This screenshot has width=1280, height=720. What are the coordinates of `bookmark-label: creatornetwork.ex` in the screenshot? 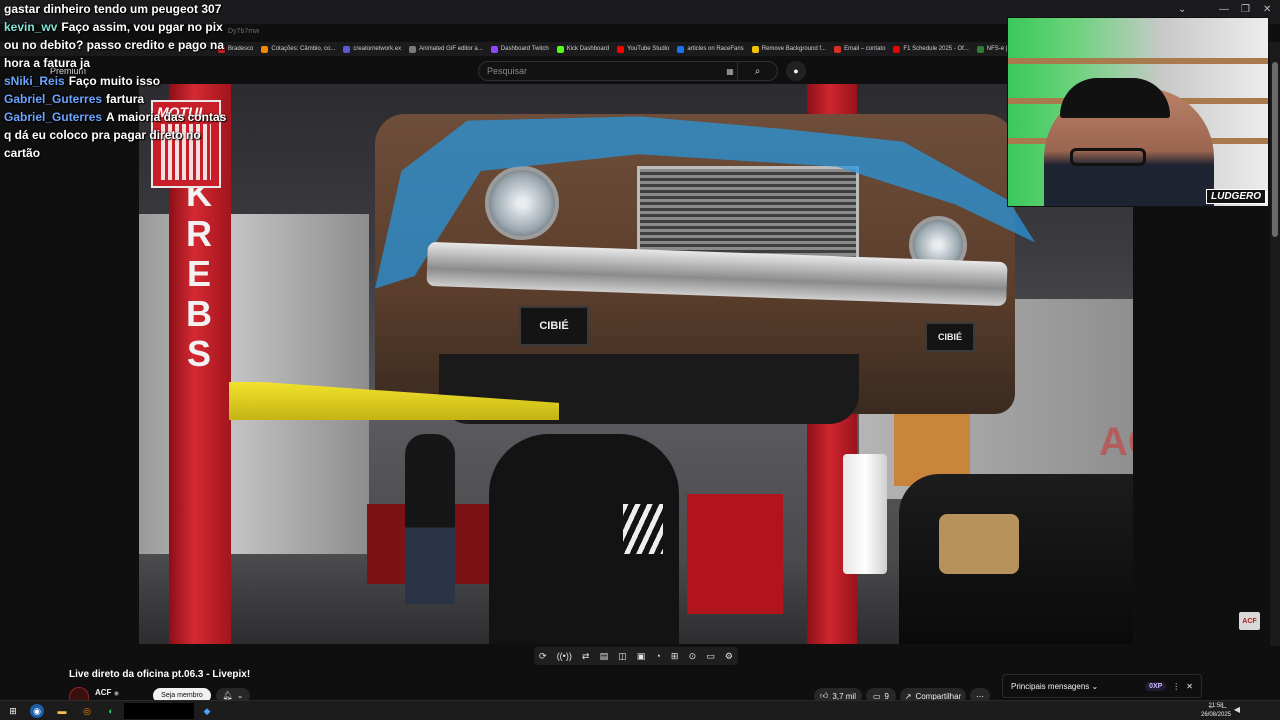 It's located at (377, 49).